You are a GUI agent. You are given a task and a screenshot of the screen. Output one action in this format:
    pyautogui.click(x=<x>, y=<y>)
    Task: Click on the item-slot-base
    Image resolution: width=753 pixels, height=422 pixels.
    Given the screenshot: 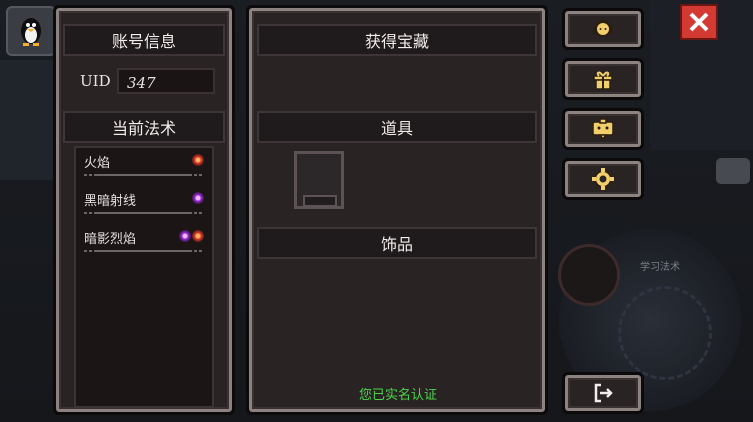 What is the action you would take?
    pyautogui.click(x=320, y=201)
    